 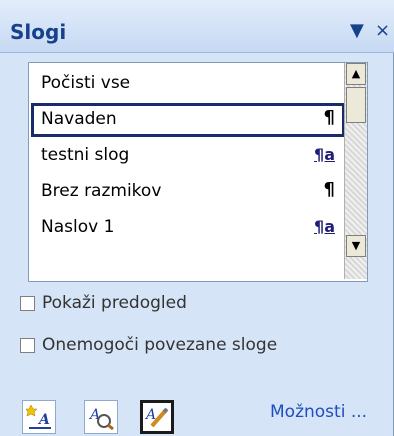 I want to click on style-inspector-button: A, so click(x=101, y=417).